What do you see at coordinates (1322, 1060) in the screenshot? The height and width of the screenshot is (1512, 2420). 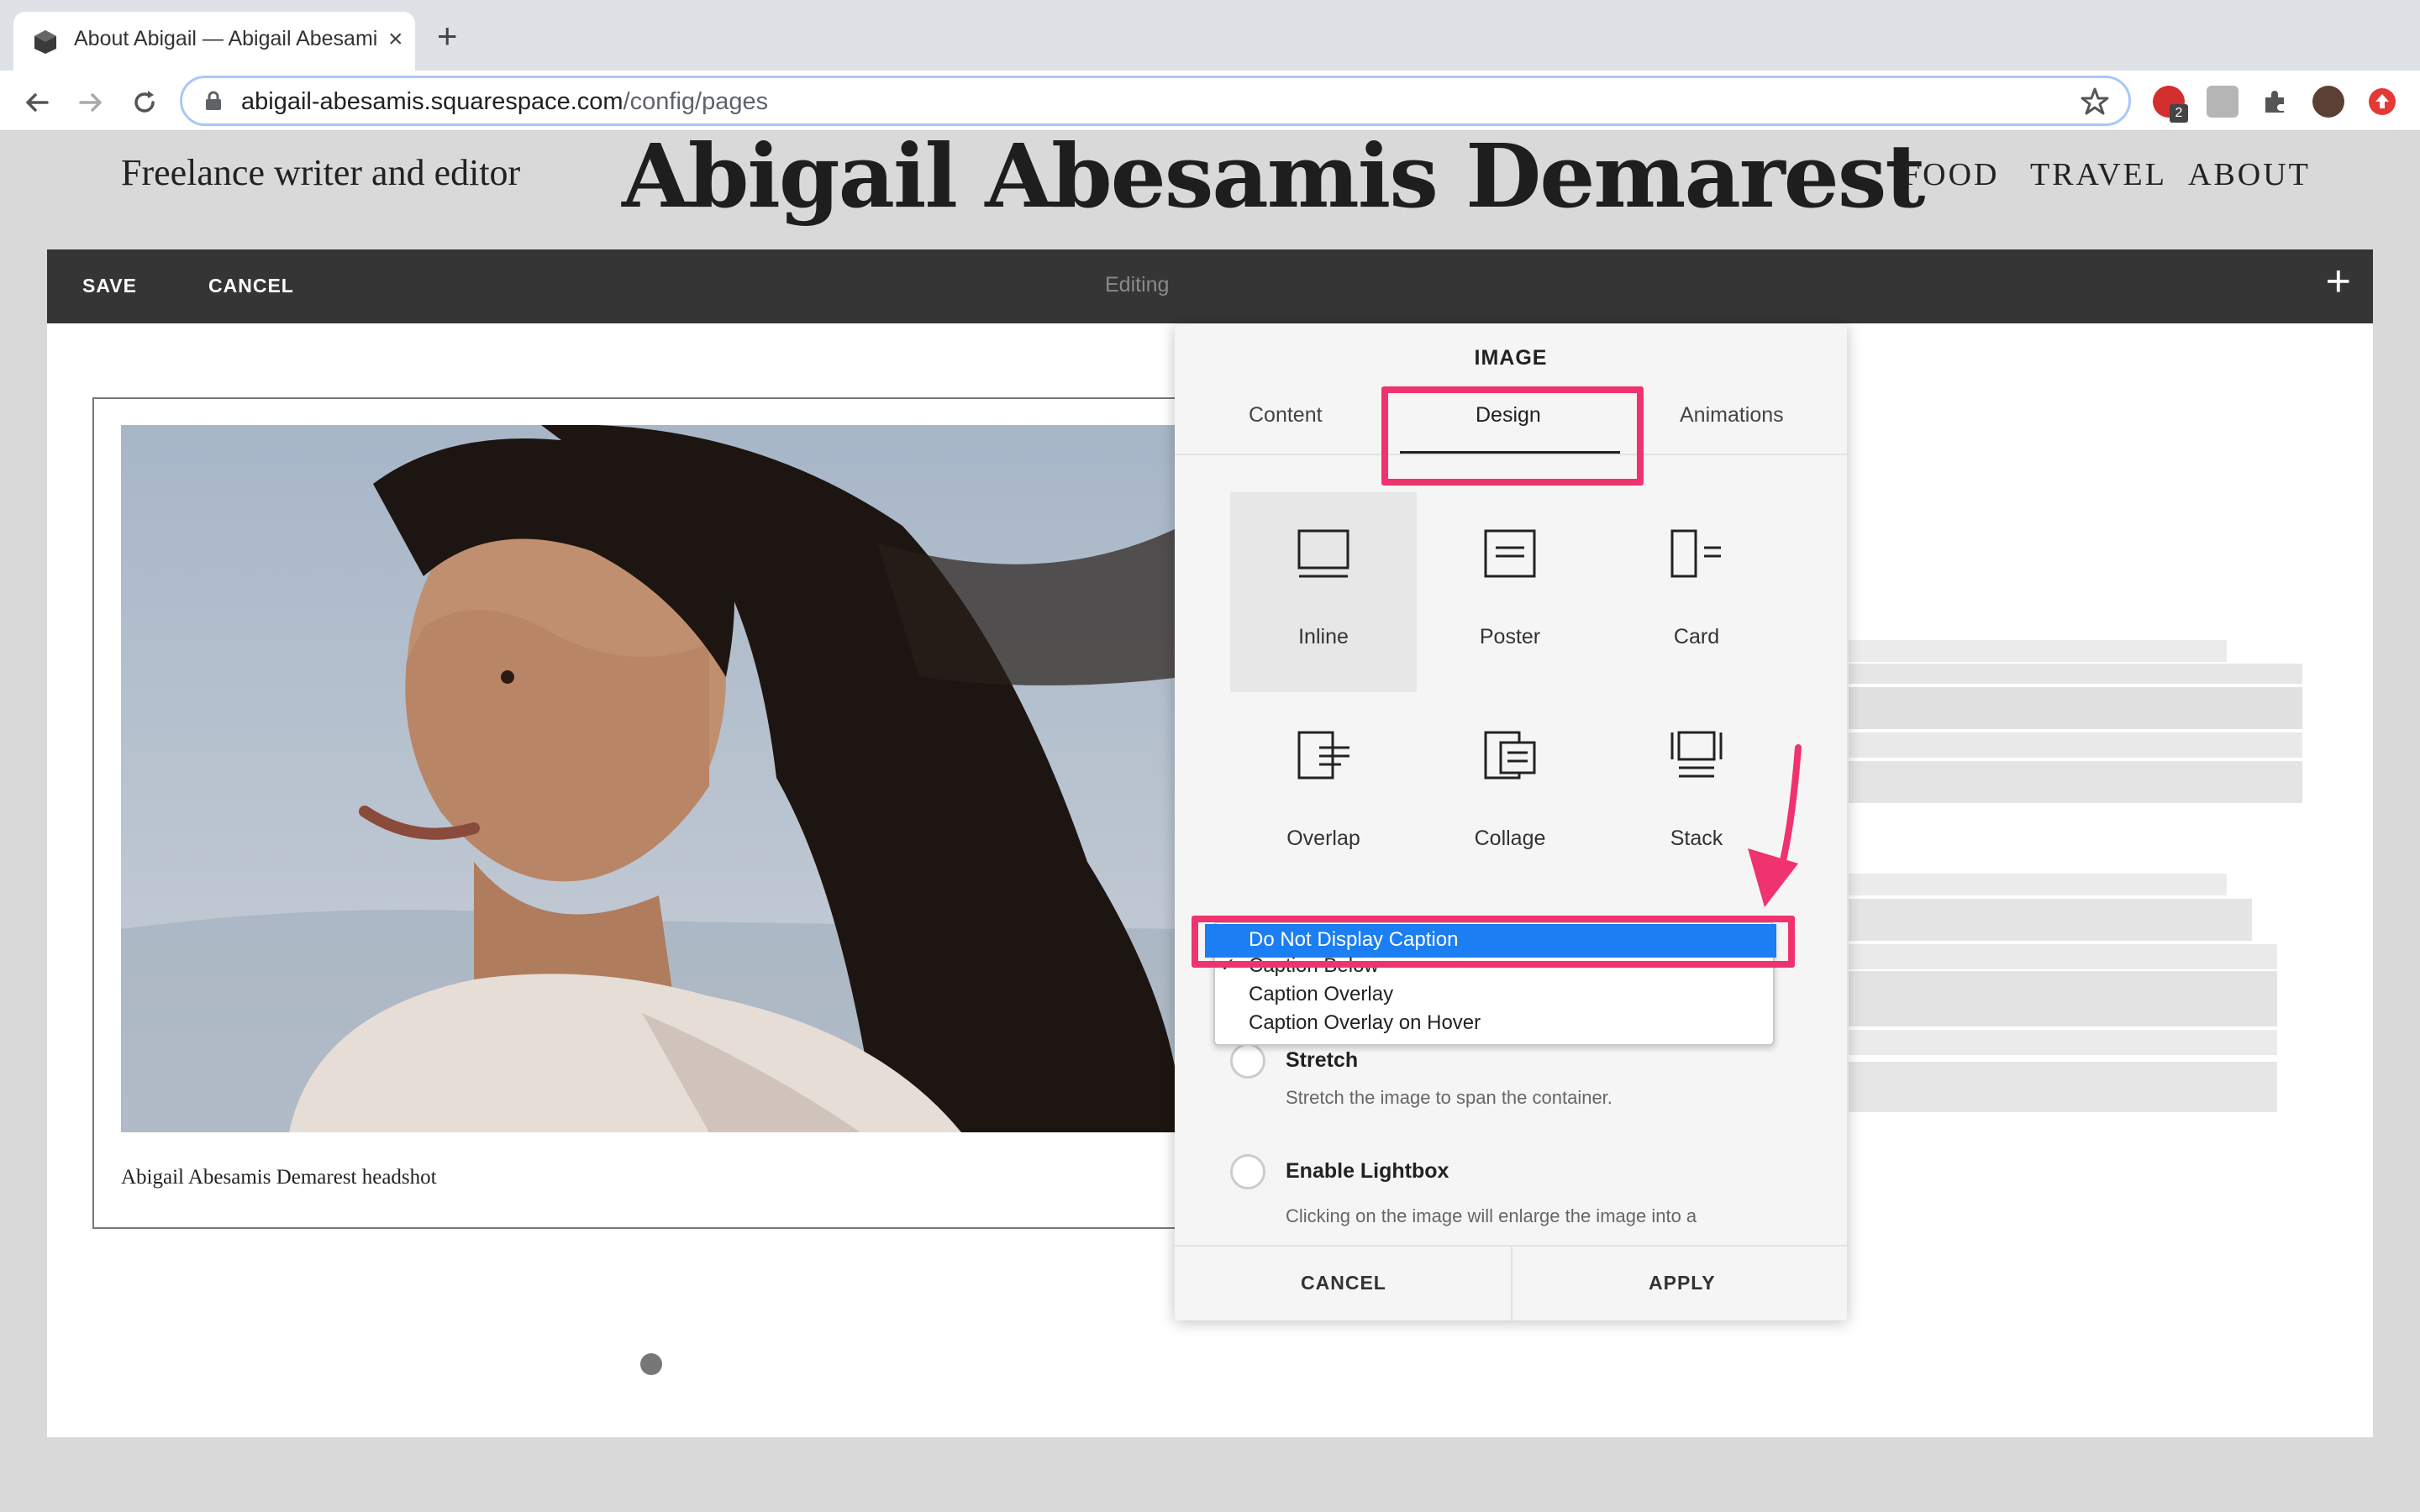 I see `stretch-label: Stretch` at bounding box center [1322, 1060].